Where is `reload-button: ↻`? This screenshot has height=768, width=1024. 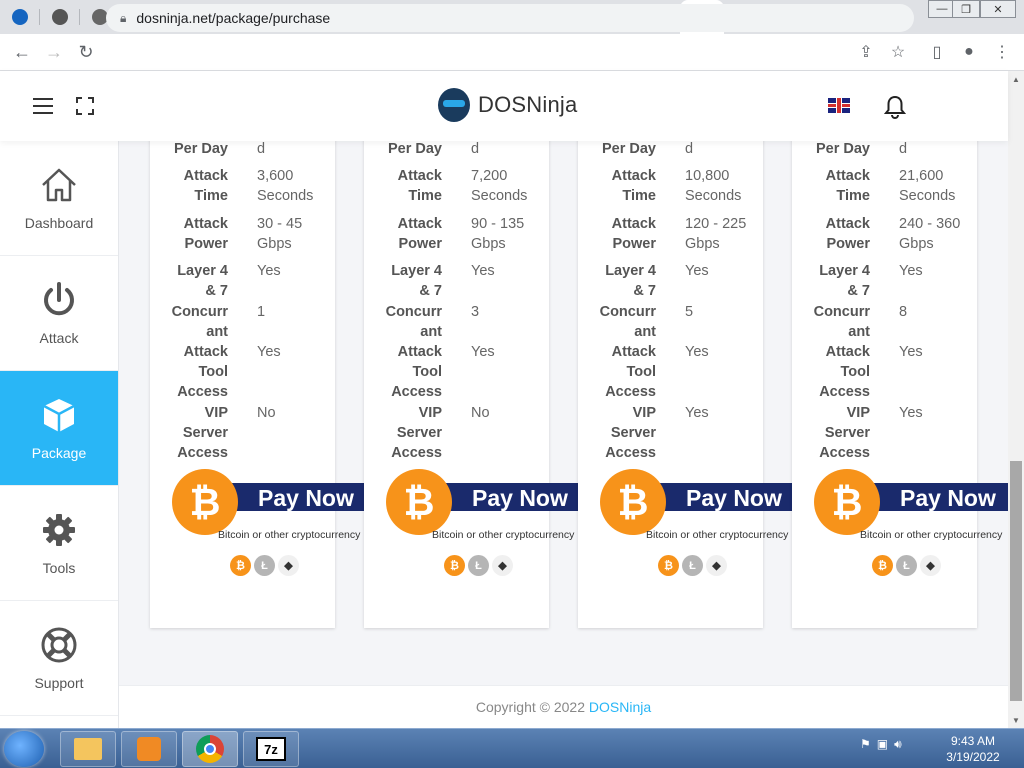
reload-button: ↻ is located at coordinates (86, 52).